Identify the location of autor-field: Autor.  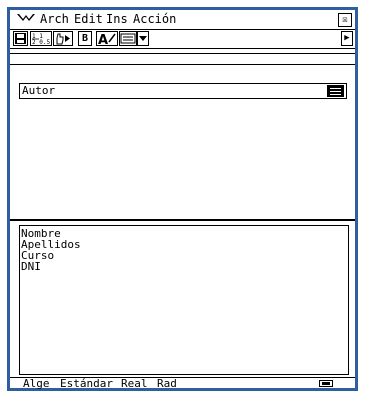
(183, 91).